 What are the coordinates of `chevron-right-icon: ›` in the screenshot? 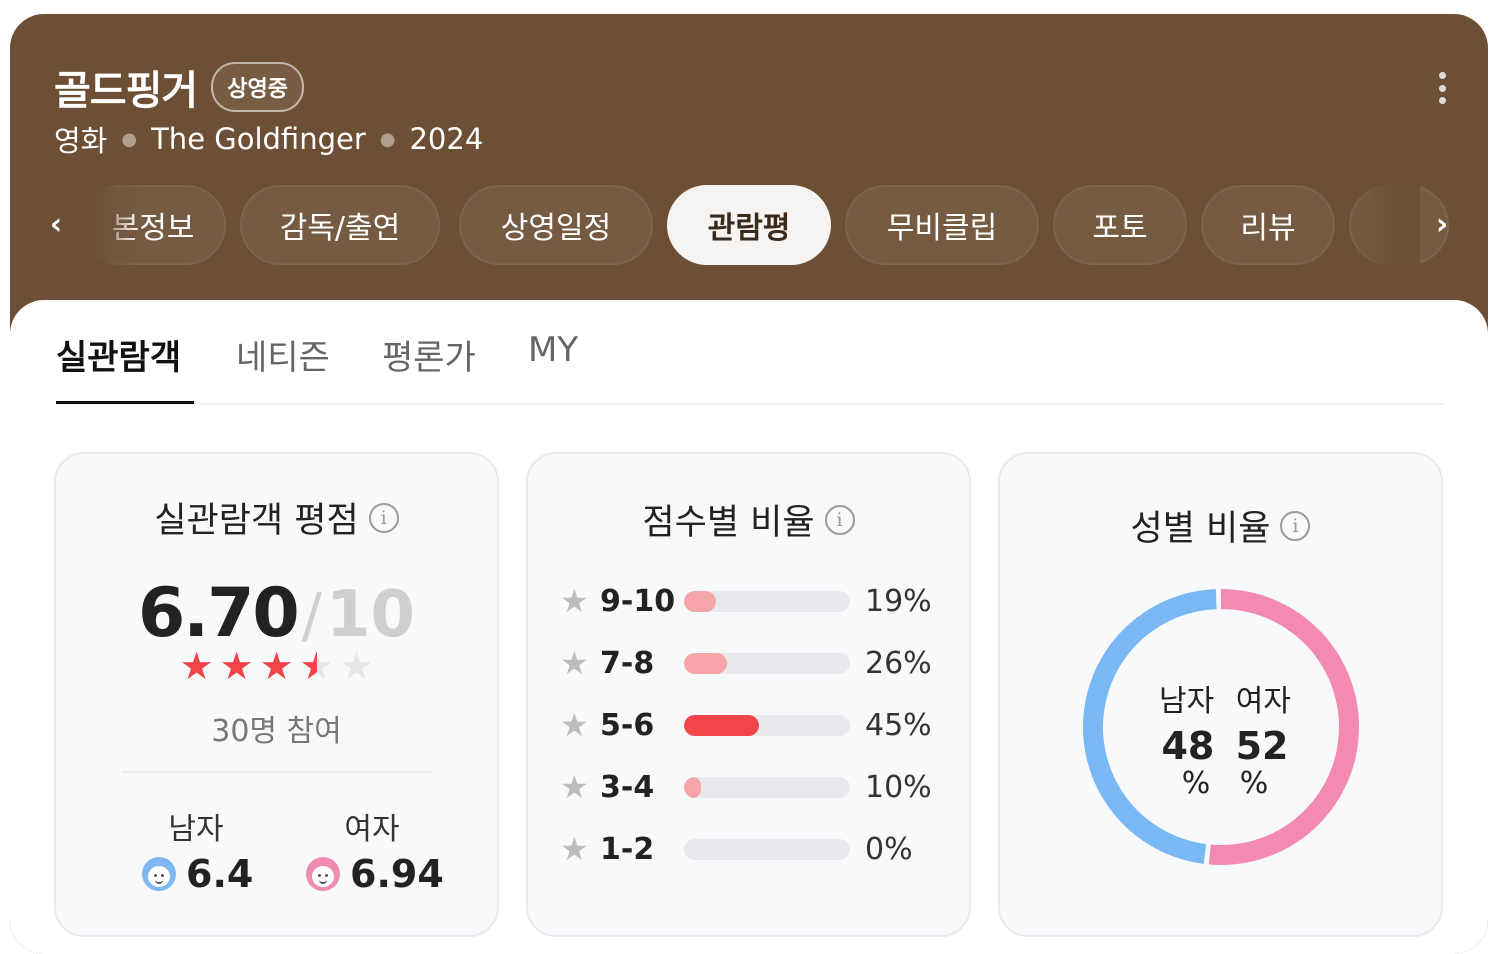 It's located at (1442, 225).